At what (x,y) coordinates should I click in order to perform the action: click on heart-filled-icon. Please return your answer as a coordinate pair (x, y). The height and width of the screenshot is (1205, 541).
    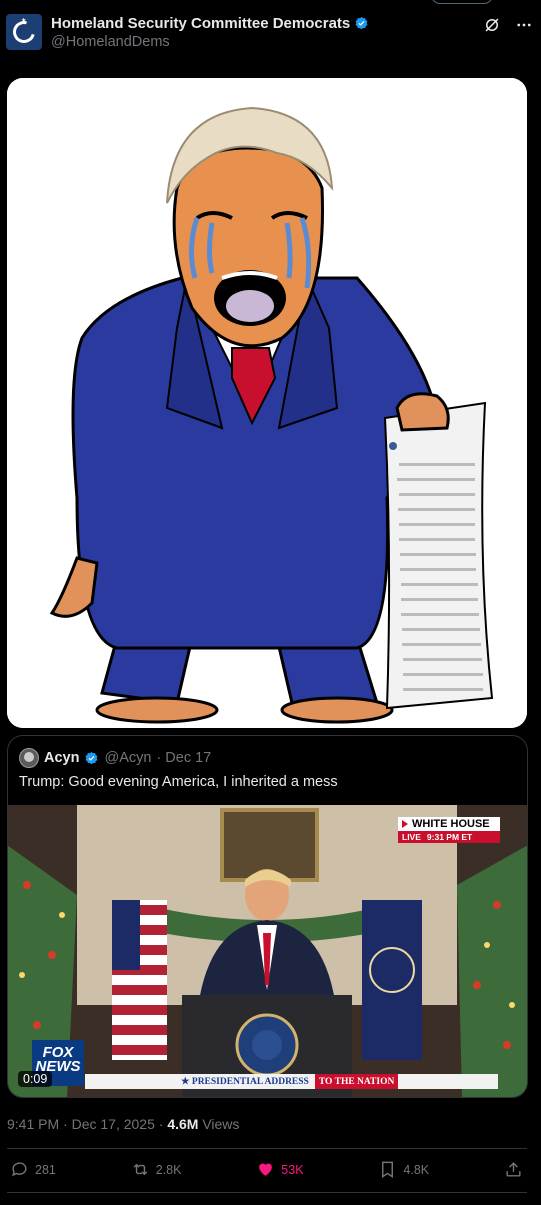
    Looking at the image, I should click on (266, 1169).